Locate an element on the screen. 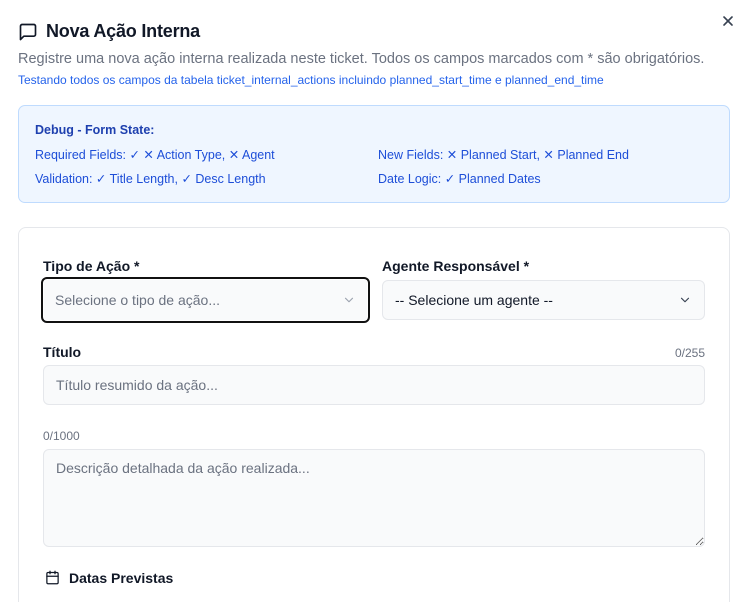 The image size is (742, 602). close-icon is located at coordinates (728, 23).